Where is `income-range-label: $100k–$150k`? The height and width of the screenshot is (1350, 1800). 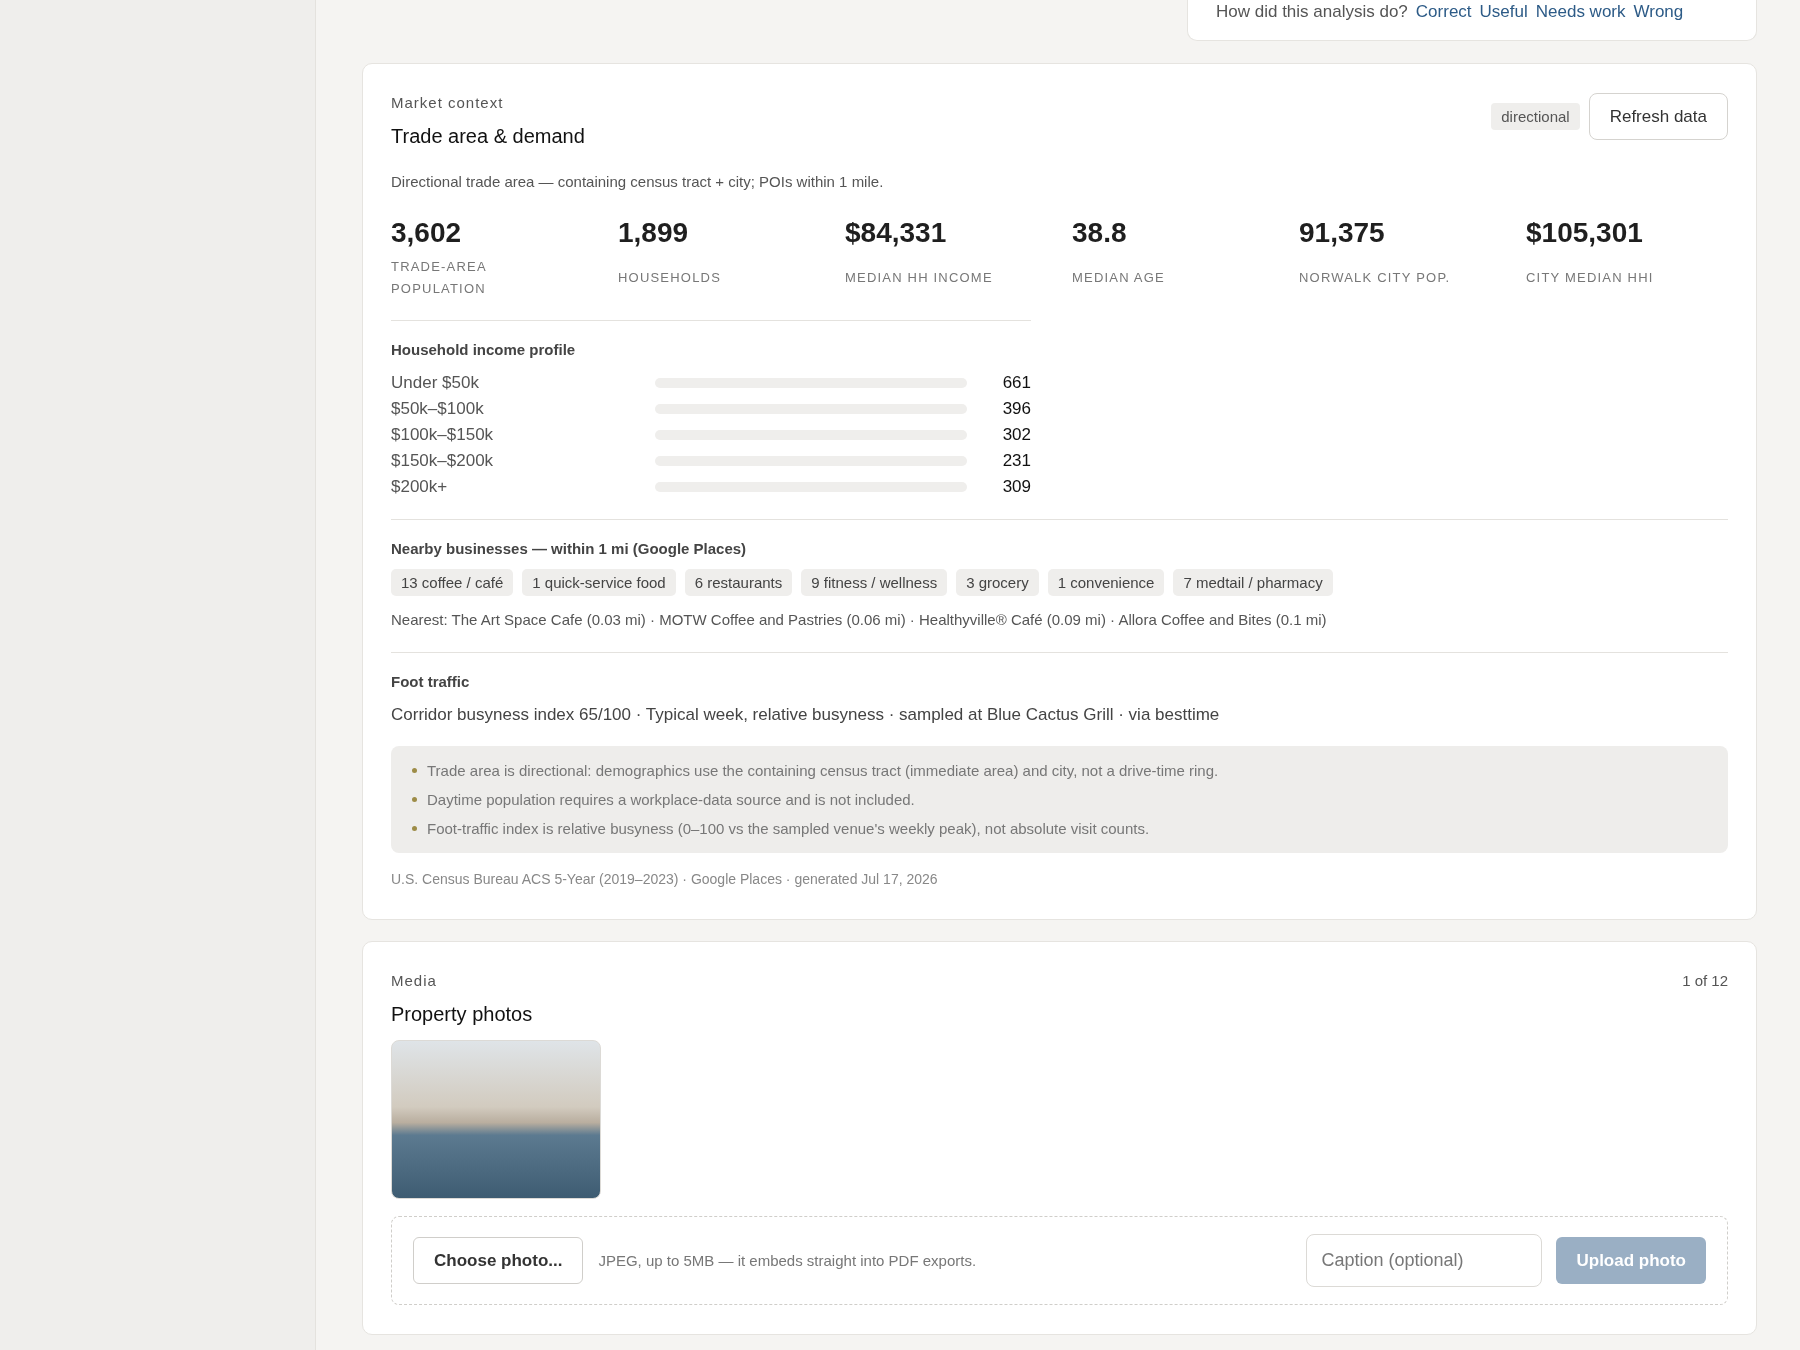 income-range-label: $100k–$150k is located at coordinates (442, 435).